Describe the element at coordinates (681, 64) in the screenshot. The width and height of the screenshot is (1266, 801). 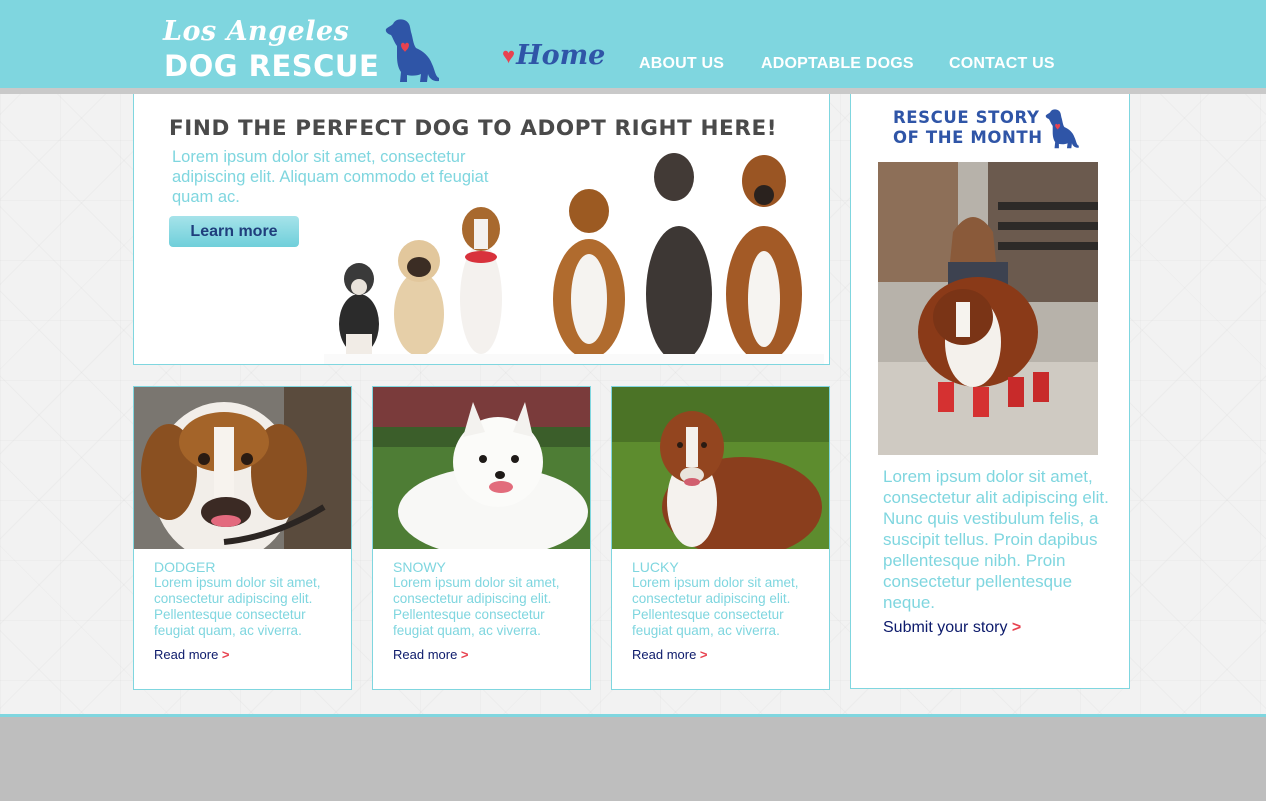
I see `nav-about-us: ABOUT US` at that location.